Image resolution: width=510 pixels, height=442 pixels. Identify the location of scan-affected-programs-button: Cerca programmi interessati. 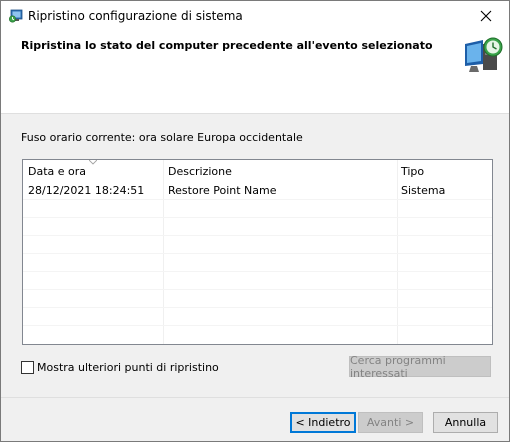
(420, 367).